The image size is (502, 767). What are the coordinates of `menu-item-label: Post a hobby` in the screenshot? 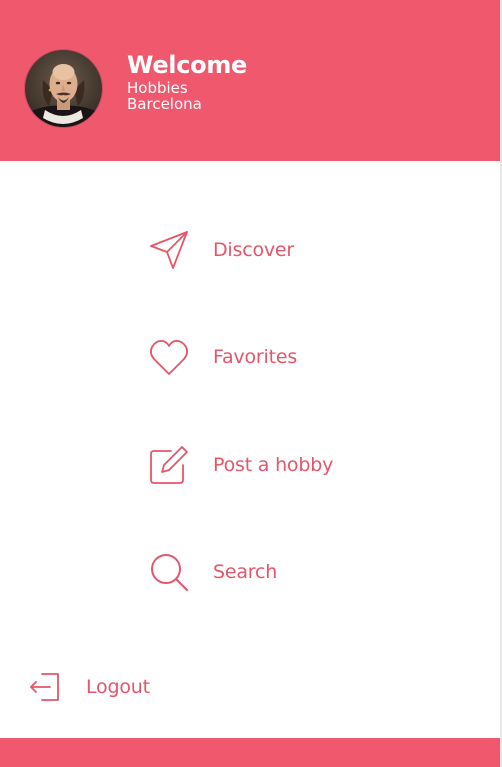 It's located at (273, 465).